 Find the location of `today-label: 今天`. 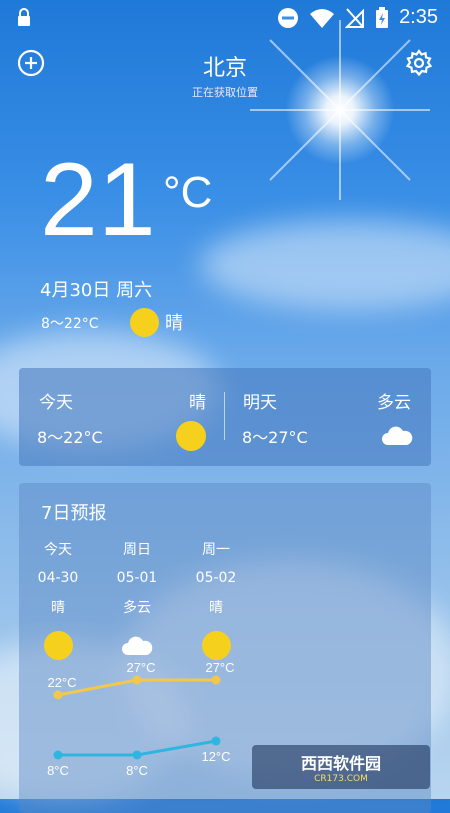

today-label: 今天 is located at coordinates (56, 403).